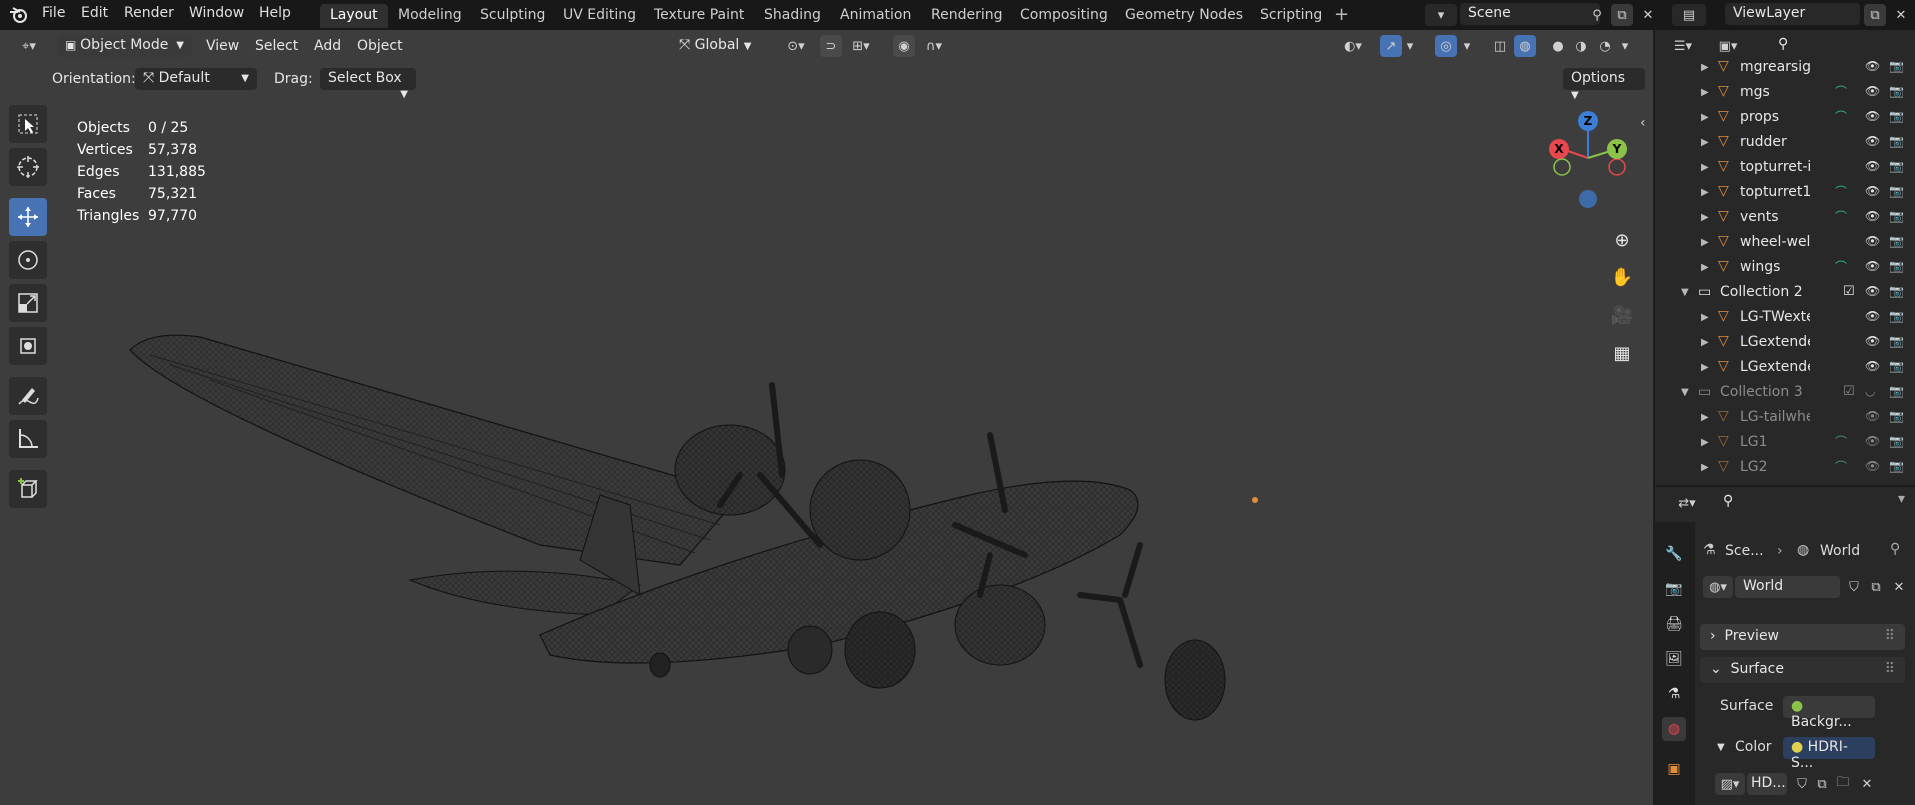 This screenshot has height=805, width=1915. Describe the element at coordinates (1822, 784) in the screenshot. I see `duplicate-icon: ⧉` at that location.